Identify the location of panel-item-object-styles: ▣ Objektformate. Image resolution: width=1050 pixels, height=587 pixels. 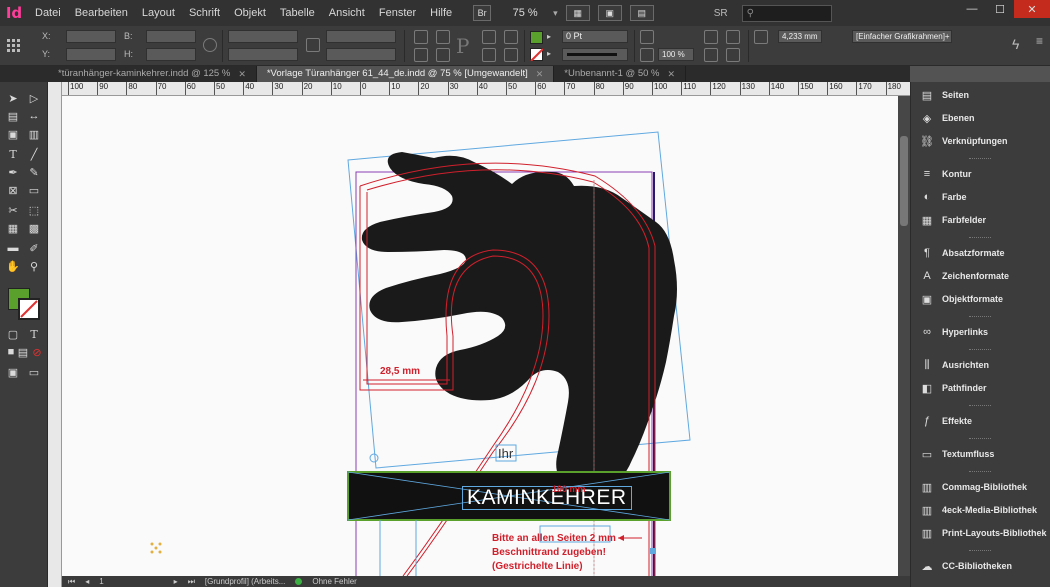
(980, 299).